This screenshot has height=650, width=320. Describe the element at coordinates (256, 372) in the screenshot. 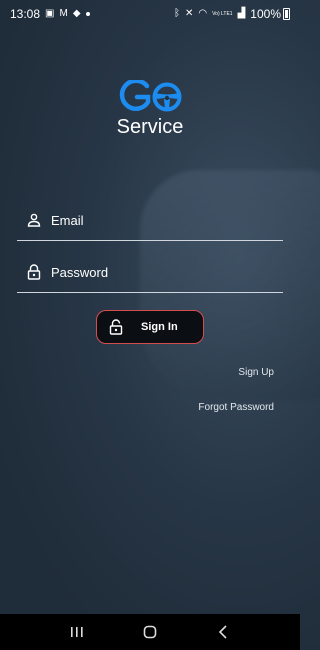

I see `sign-up-link: Sign Up` at that location.